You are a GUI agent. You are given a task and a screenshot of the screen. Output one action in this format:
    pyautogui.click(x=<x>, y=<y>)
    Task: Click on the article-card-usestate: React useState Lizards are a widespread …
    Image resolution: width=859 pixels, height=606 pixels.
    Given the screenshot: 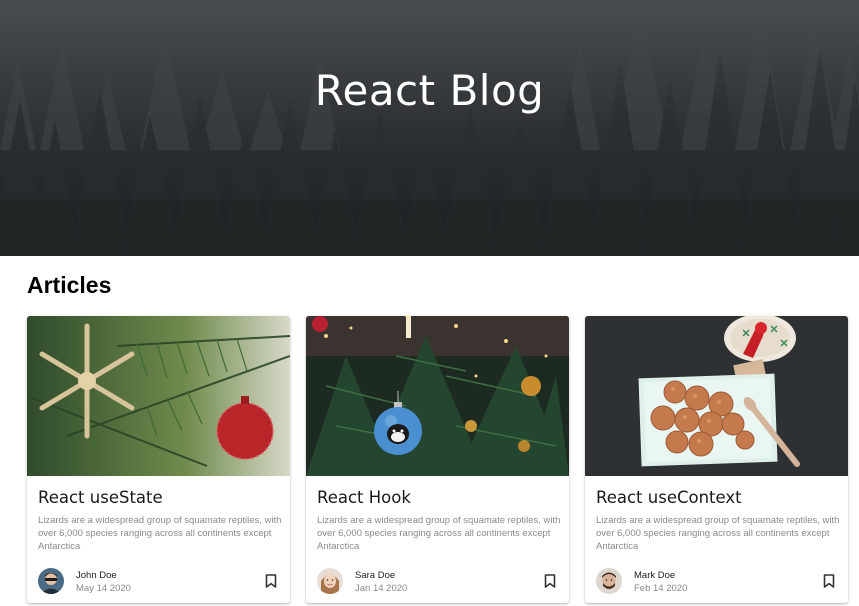 What is the action you would take?
    pyautogui.click(x=158, y=459)
    